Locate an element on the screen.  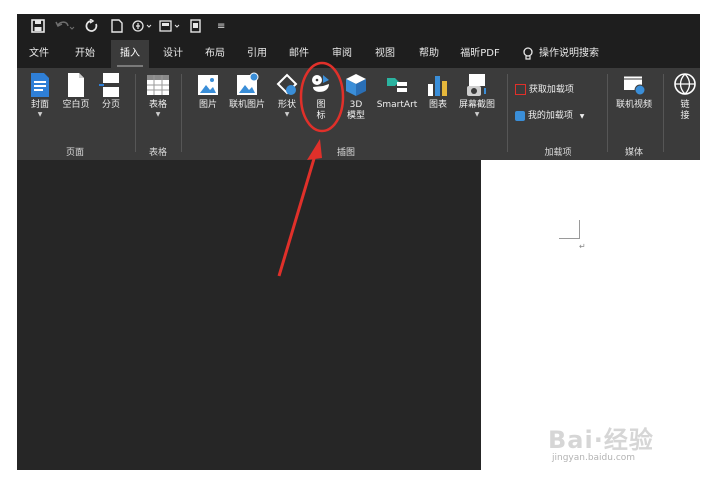
annotation-arrow-head is located at coordinates (314, 149).